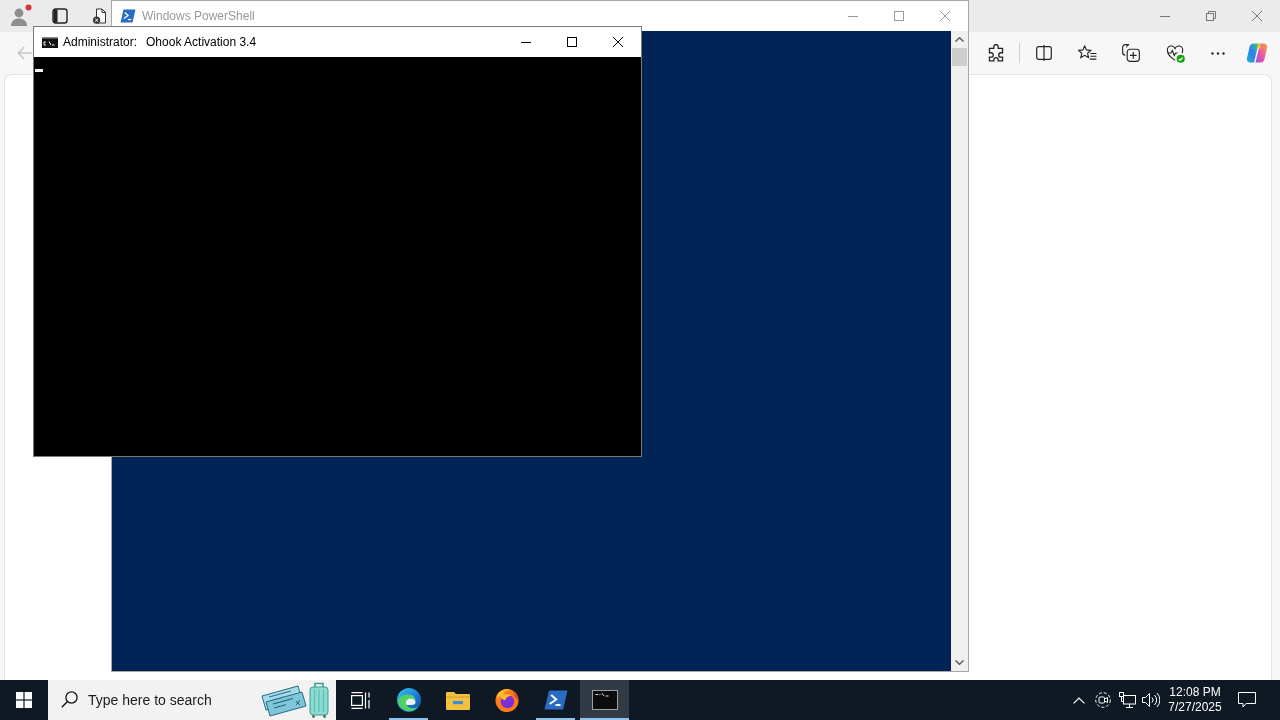 This screenshot has height=720, width=1280. Describe the element at coordinates (69, 699) in the screenshot. I see `search-icon` at that location.